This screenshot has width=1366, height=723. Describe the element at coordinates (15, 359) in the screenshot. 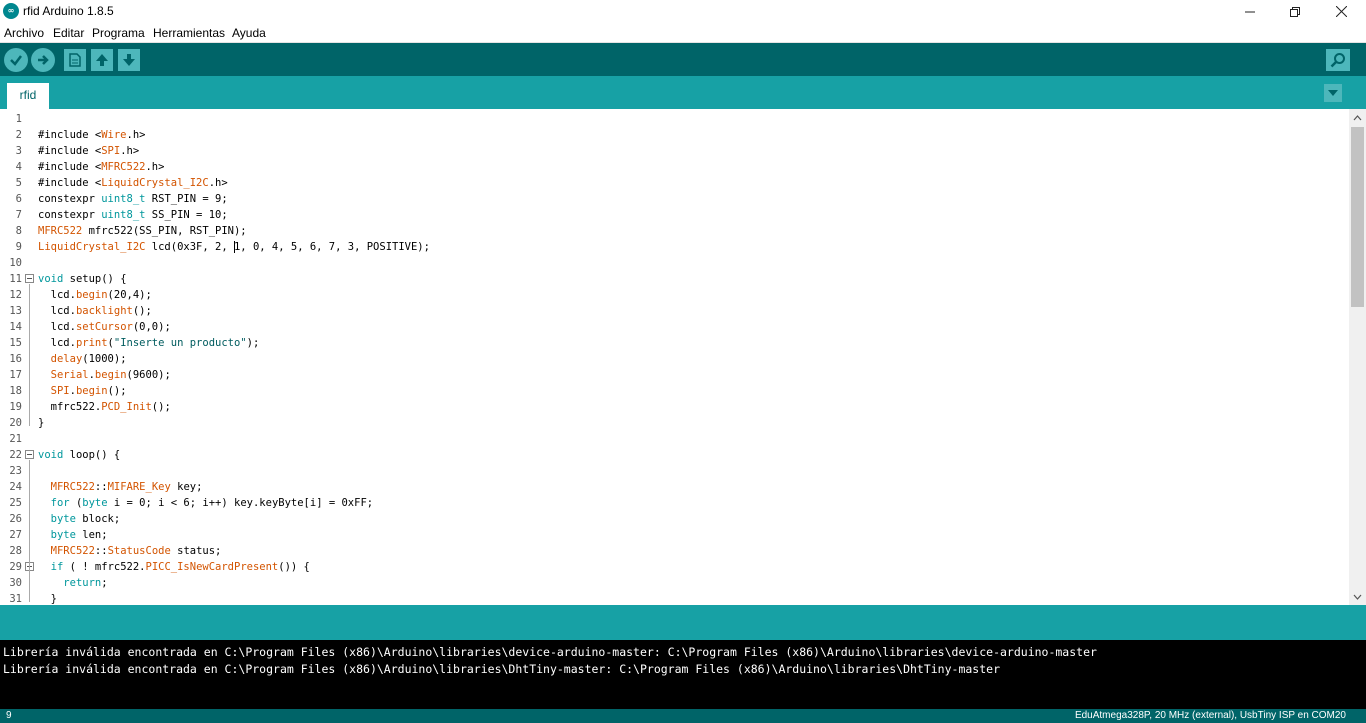

I see `line-number: 16` at that location.